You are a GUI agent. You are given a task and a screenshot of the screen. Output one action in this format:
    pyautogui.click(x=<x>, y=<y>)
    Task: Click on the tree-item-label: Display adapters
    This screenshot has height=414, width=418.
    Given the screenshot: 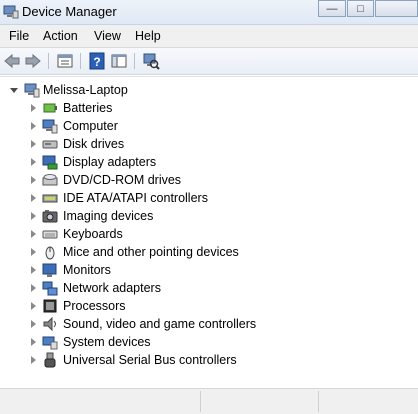 What is the action you would take?
    pyautogui.click(x=110, y=162)
    